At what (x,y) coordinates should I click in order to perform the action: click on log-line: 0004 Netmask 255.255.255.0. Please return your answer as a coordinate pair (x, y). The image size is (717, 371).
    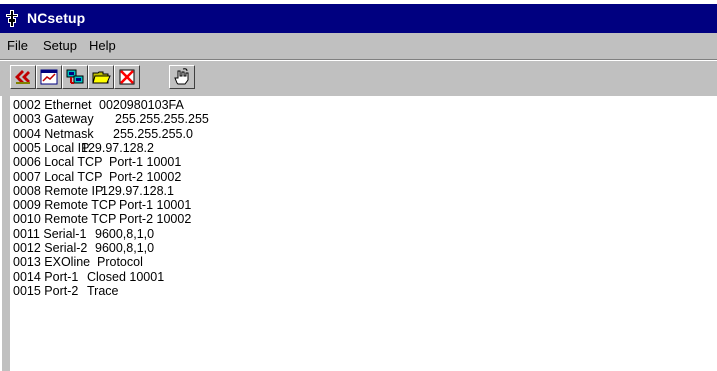
    Looking at the image, I should click on (103, 133).